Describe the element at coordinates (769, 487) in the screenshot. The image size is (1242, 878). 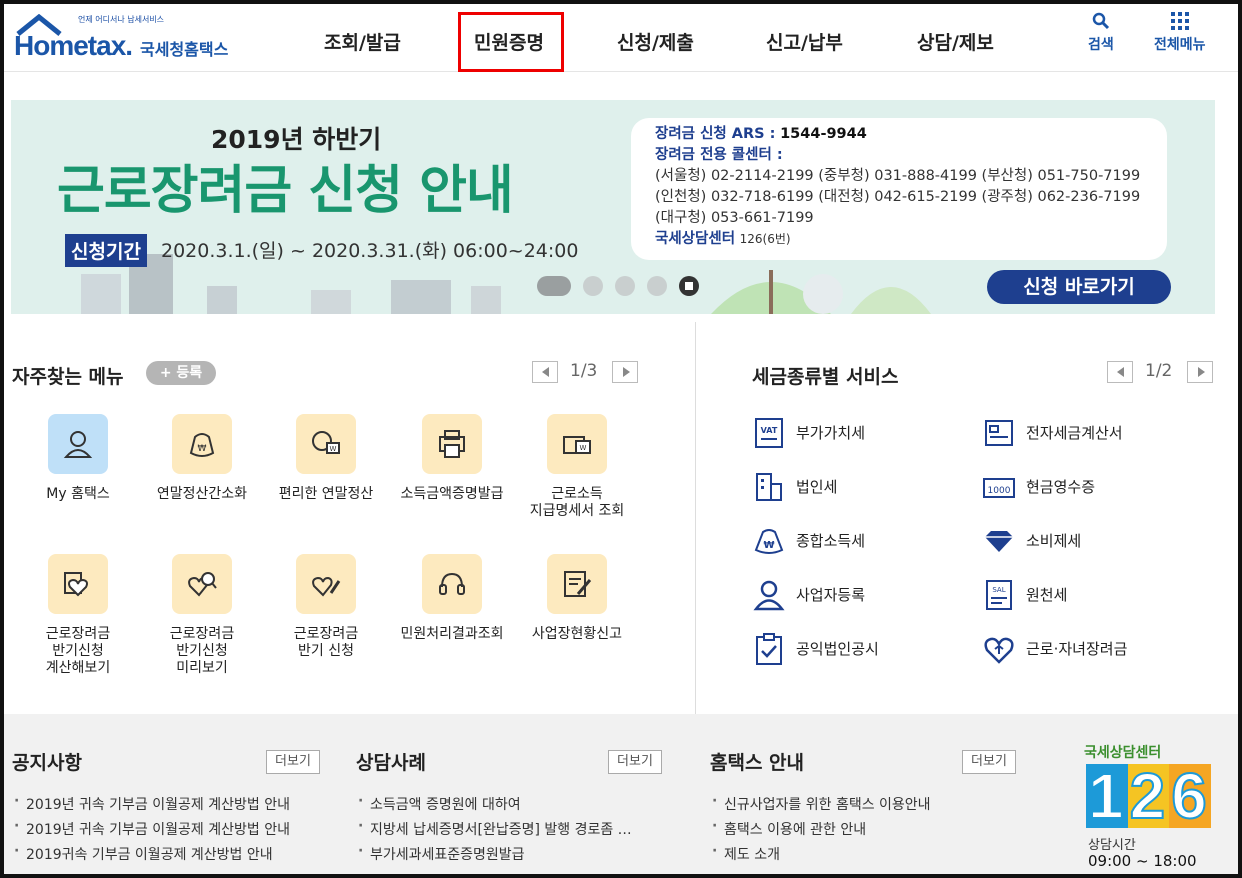
I see `building-icon` at that location.